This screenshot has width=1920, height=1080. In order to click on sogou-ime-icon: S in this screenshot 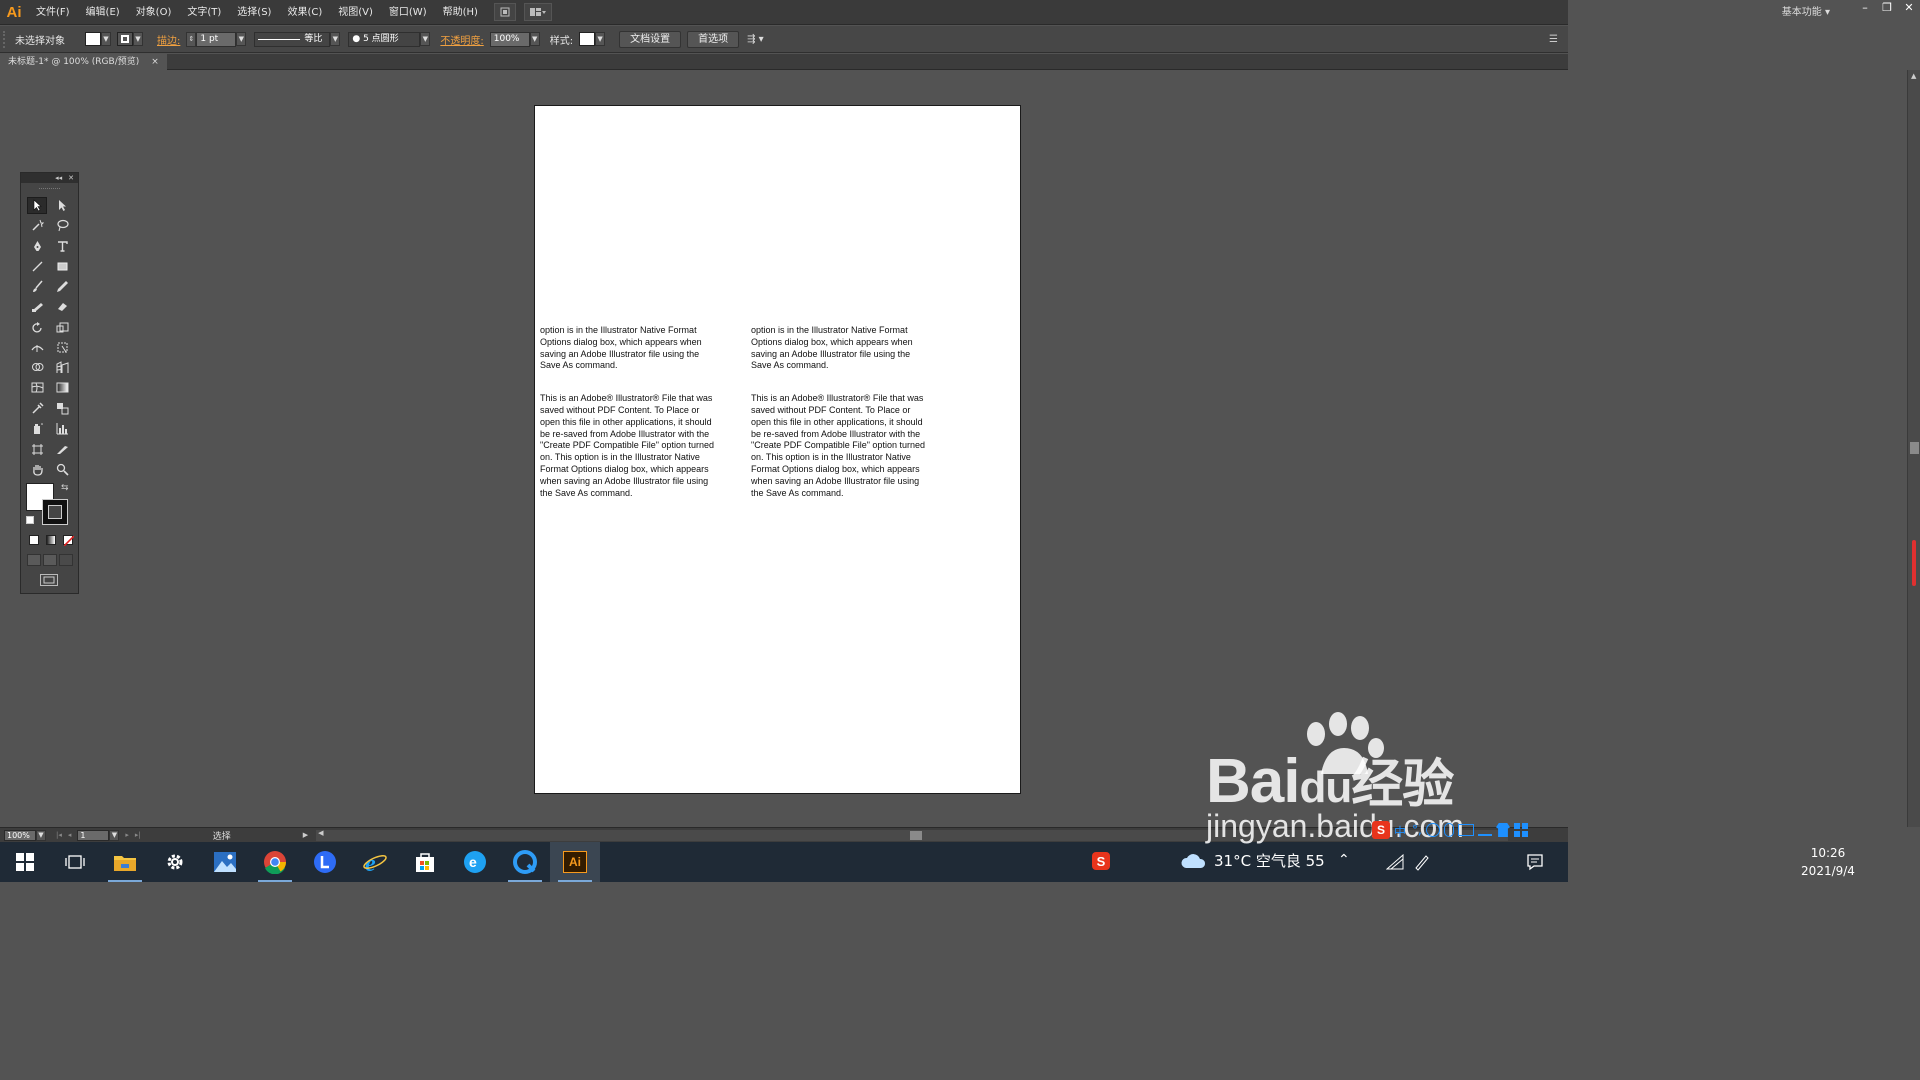, I will do `click(1381, 830)`.